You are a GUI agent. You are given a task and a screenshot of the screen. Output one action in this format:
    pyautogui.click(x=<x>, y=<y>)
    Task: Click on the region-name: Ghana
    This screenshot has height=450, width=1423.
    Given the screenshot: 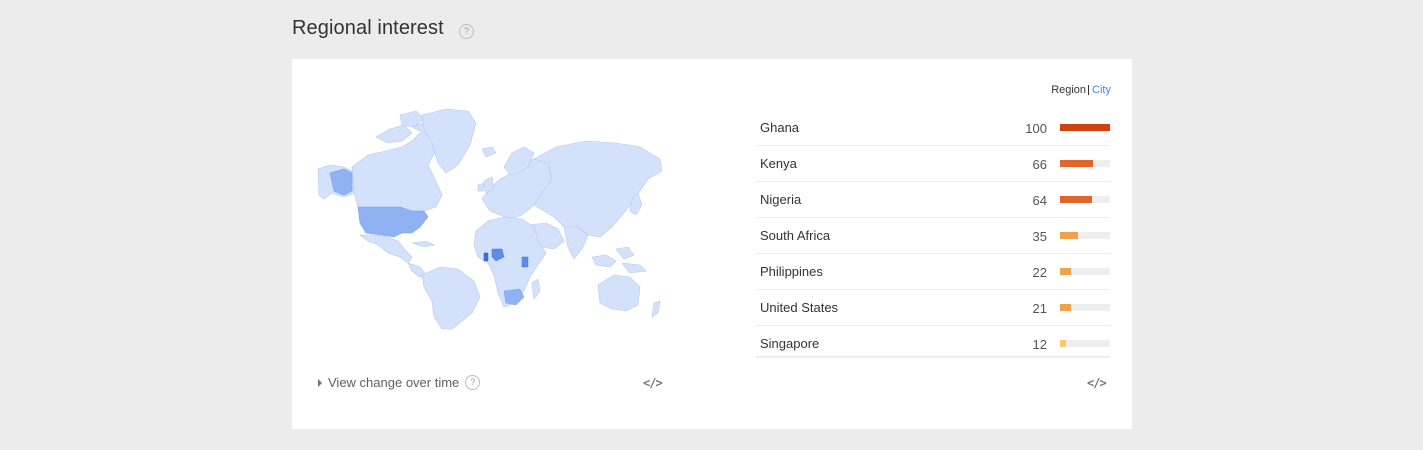 What is the action you would take?
    pyautogui.click(x=780, y=127)
    